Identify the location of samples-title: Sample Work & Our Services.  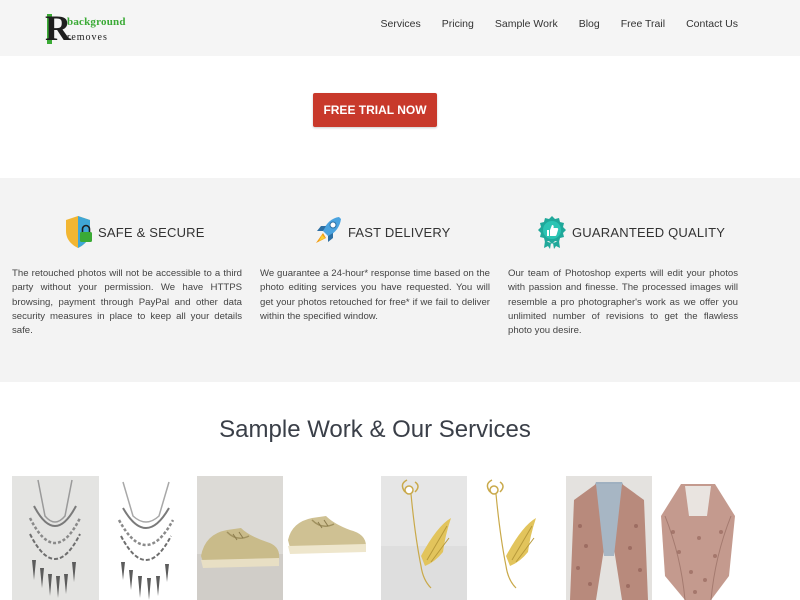
(375, 429).